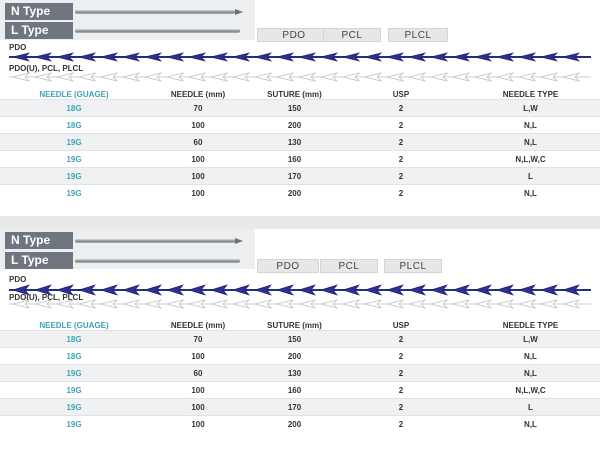 The height and width of the screenshot is (450, 600). I want to click on cell-needle-type: L,W, so click(530, 108).